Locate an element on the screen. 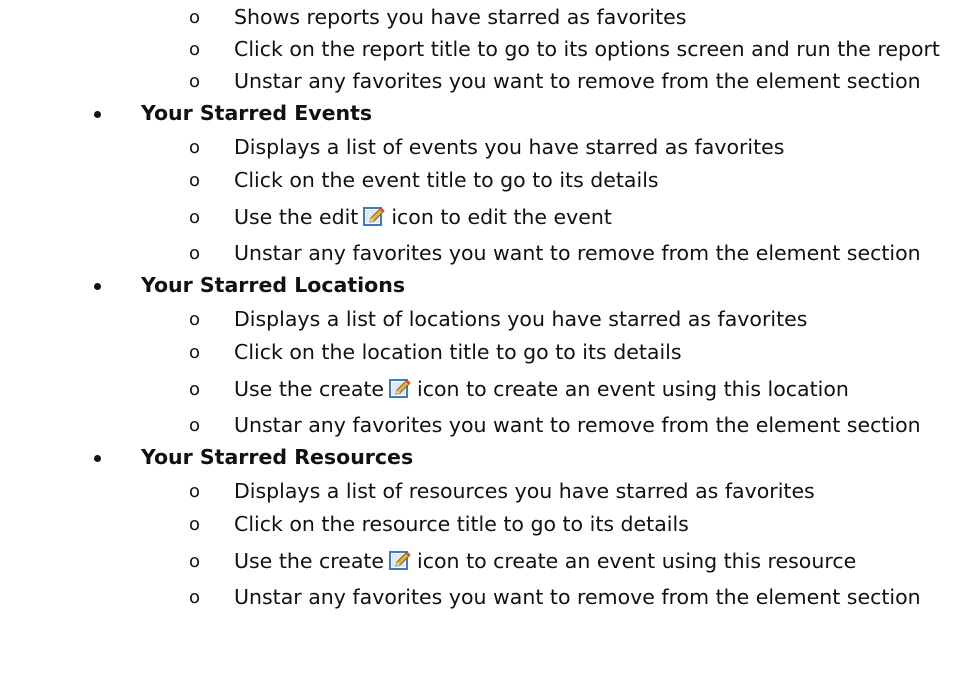  section-title: Your Starred Locations is located at coordinates (273, 285).